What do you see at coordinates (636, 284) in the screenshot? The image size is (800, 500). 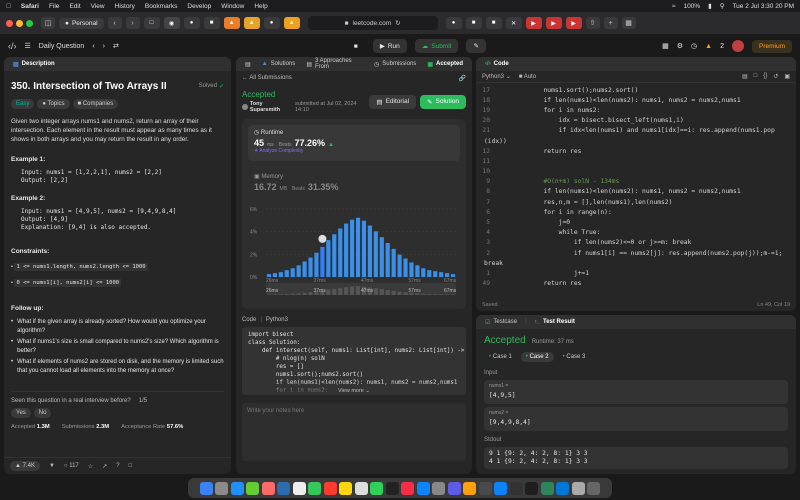 I see `code-line: 49 return res` at bounding box center [636, 284].